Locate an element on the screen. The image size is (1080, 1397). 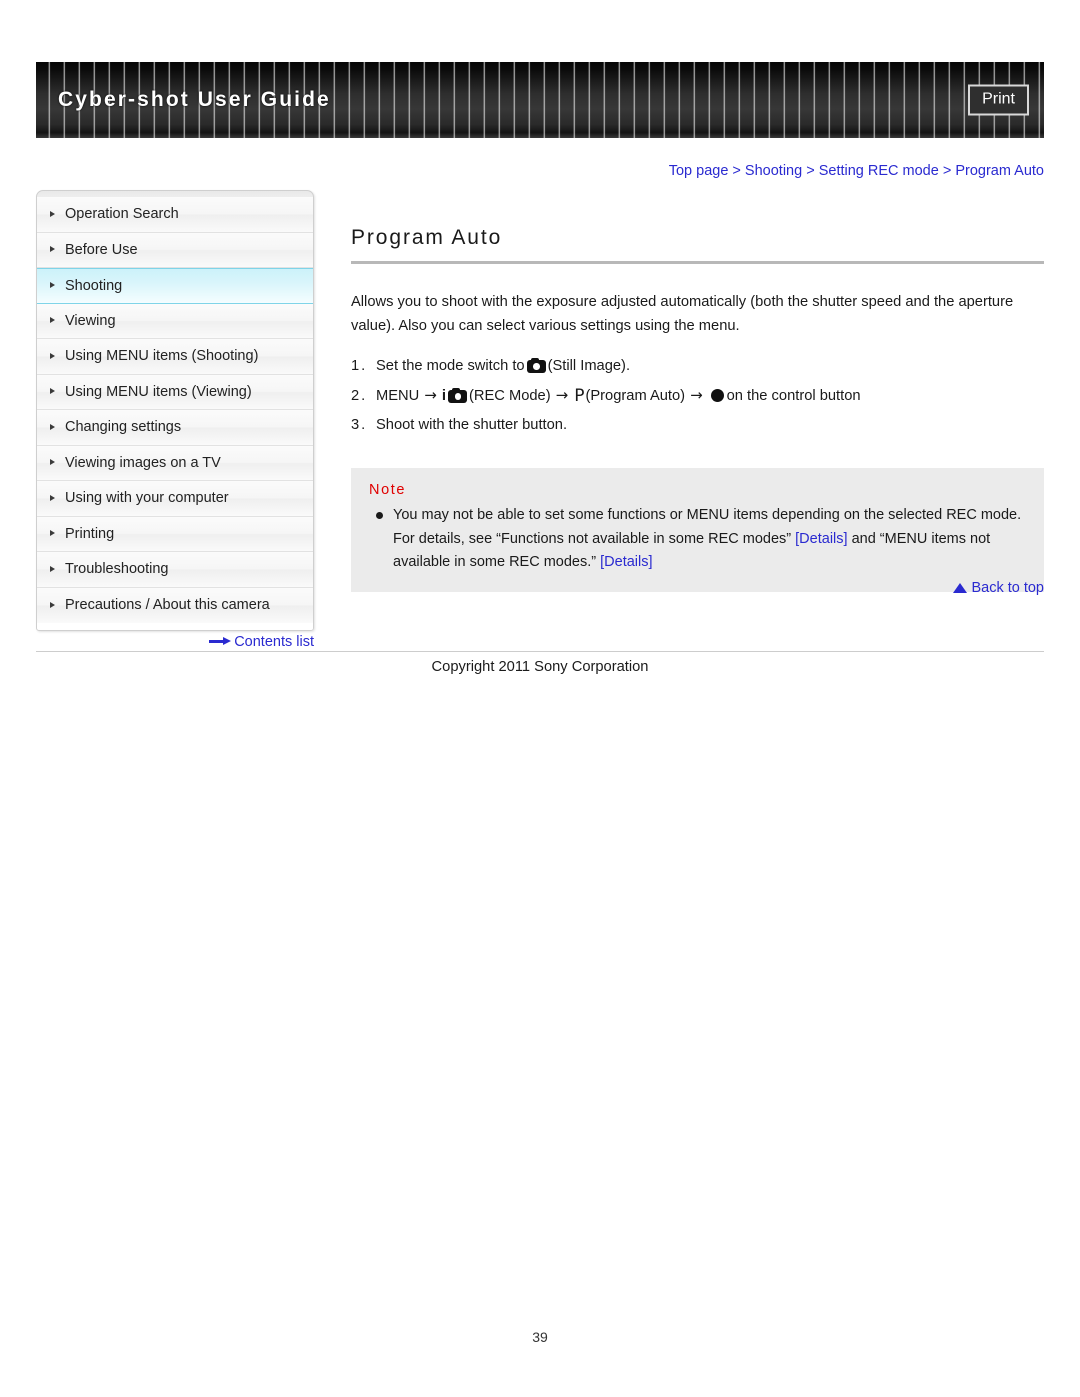
page-number: 39 is located at coordinates (540, 1337).